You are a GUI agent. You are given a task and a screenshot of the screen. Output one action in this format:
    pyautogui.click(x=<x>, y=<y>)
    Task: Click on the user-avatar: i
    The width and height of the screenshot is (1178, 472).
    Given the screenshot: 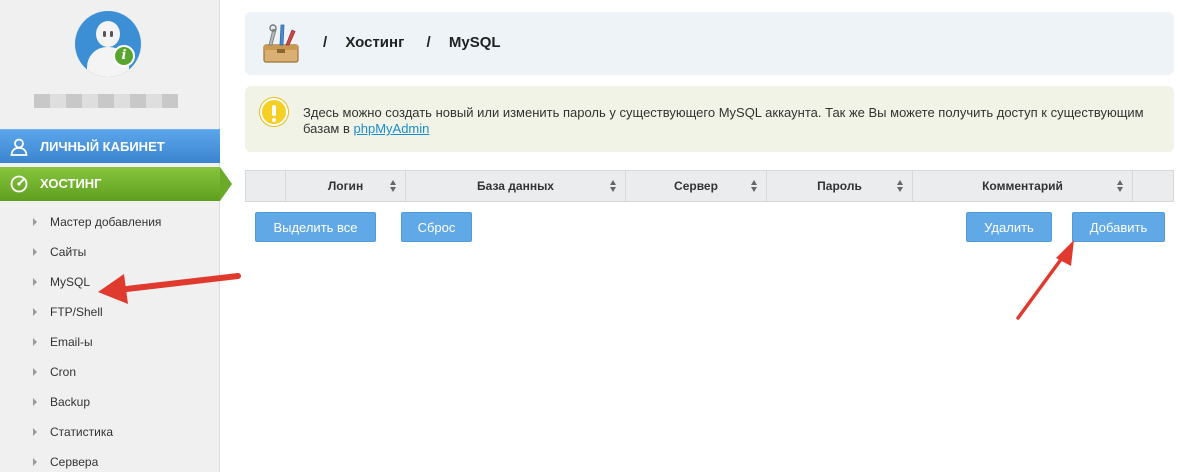 What is the action you would take?
    pyautogui.click(x=108, y=44)
    